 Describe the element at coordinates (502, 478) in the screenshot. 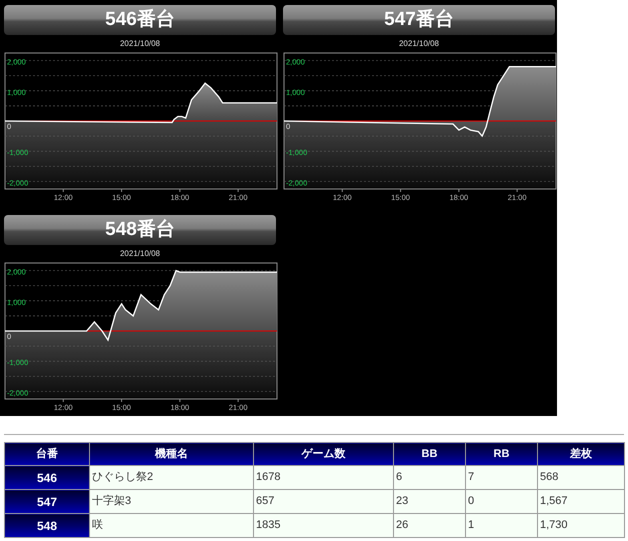

I see `table-cell: 7` at that location.